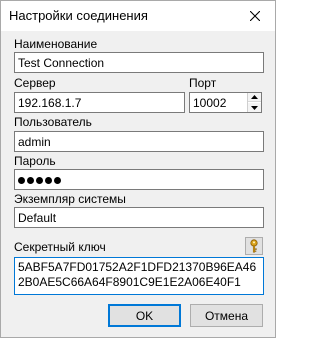 Image resolution: width=320 pixels, height=338 pixels. Describe the element at coordinates (139, 217) in the screenshot. I see `instance-field: Default` at that location.